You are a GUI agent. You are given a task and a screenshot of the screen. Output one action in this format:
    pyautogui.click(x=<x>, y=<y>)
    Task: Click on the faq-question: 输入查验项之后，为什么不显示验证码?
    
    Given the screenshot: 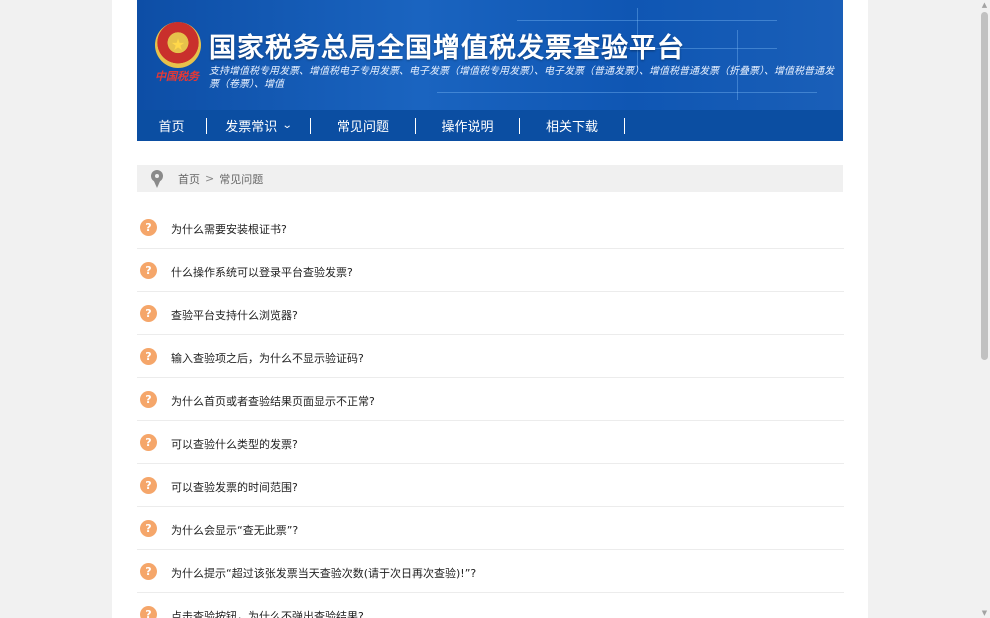 What is the action you would take?
    pyautogui.click(x=267, y=358)
    